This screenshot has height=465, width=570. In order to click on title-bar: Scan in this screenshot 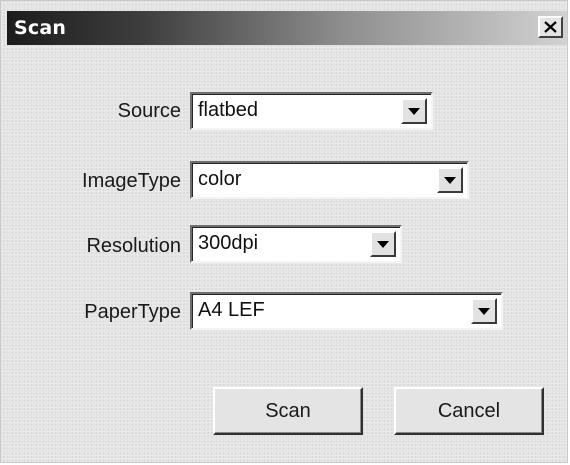, I will do `click(287, 28)`.